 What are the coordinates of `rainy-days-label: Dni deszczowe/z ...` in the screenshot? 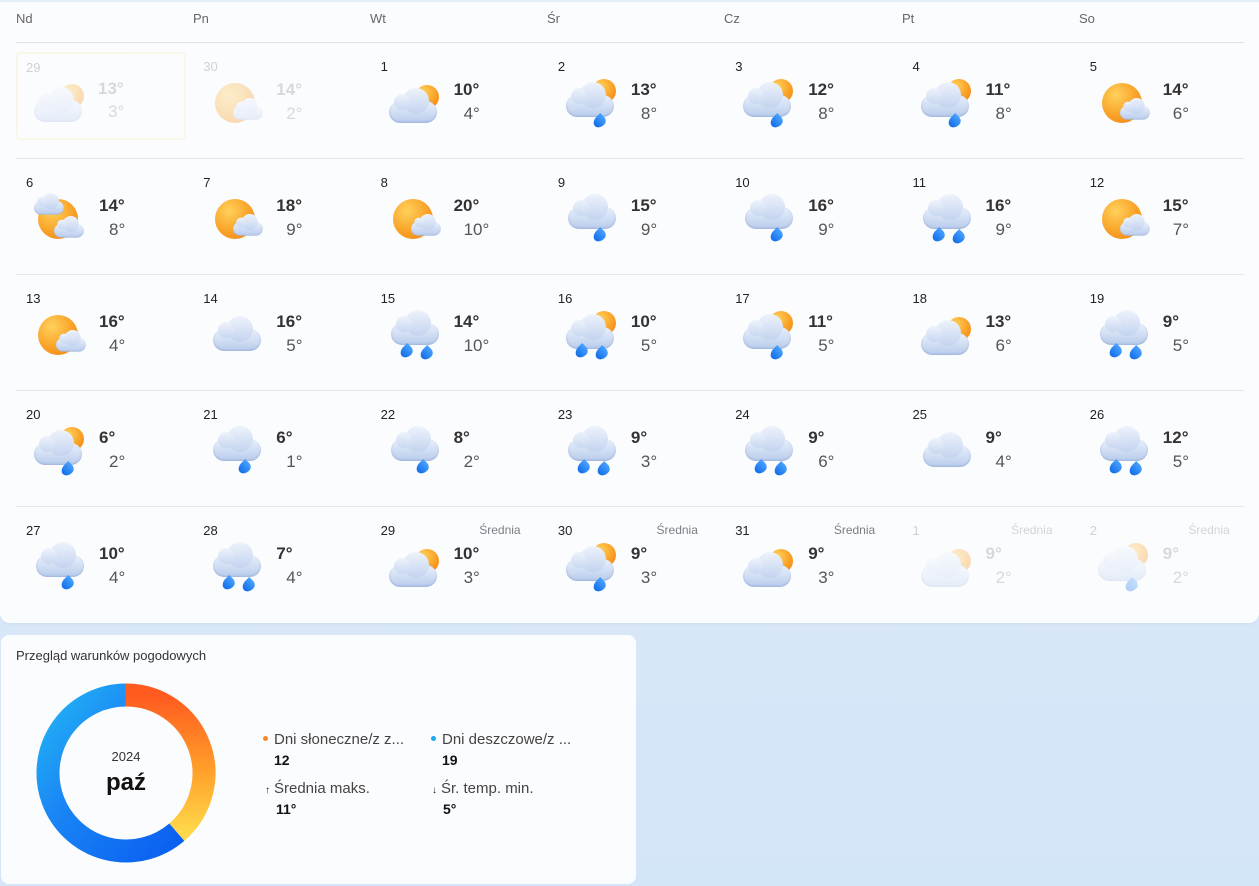 It's located at (507, 739).